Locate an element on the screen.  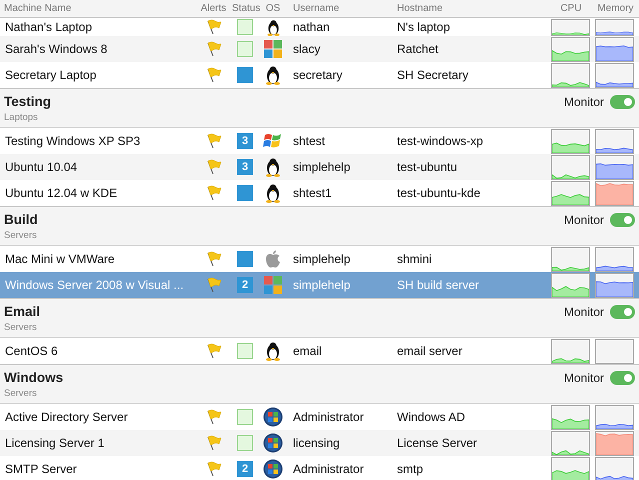
machine-row: SMTP Server 2 Administrator smtp is located at coordinates (319, 468).